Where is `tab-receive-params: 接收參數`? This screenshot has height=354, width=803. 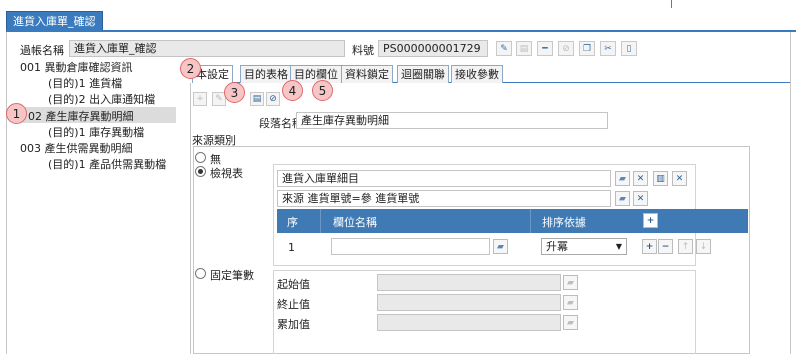
tab-receive-params: 接收參數 is located at coordinates (477, 74).